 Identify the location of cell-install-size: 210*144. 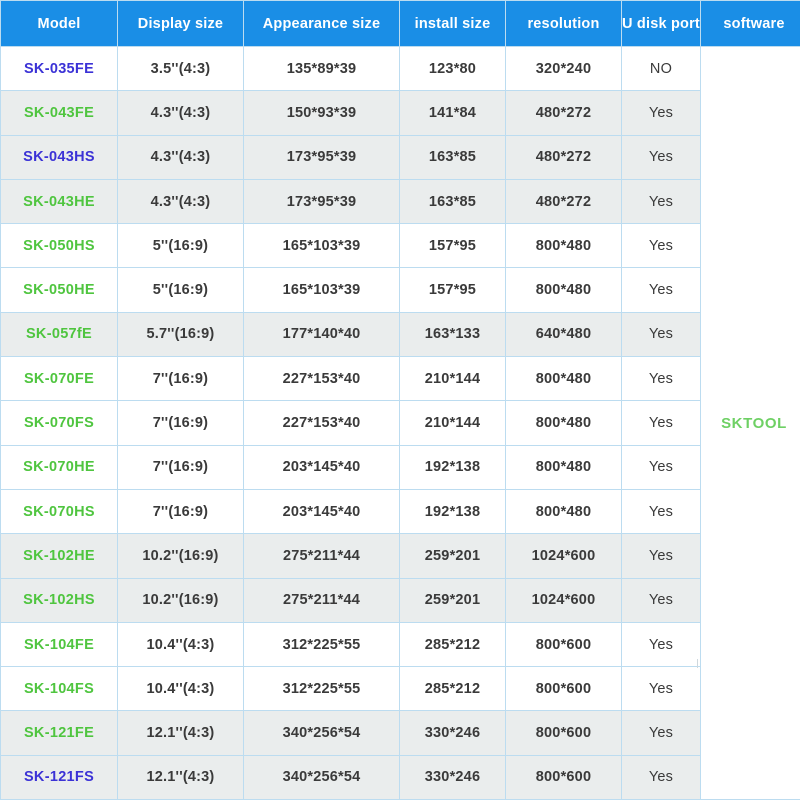
(453, 423).